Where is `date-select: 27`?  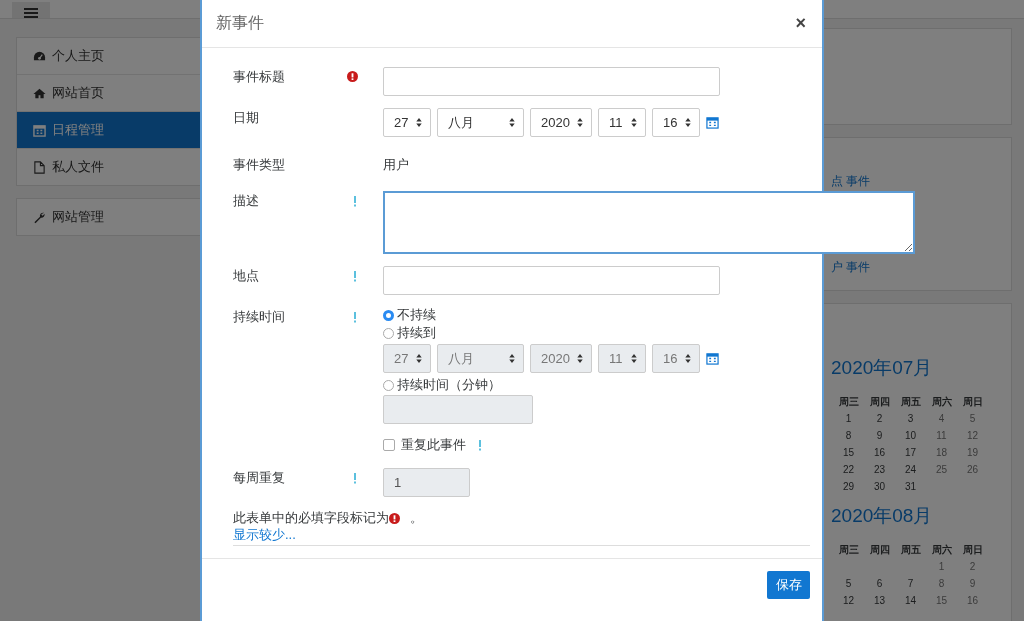 date-select: 27 is located at coordinates (407, 122).